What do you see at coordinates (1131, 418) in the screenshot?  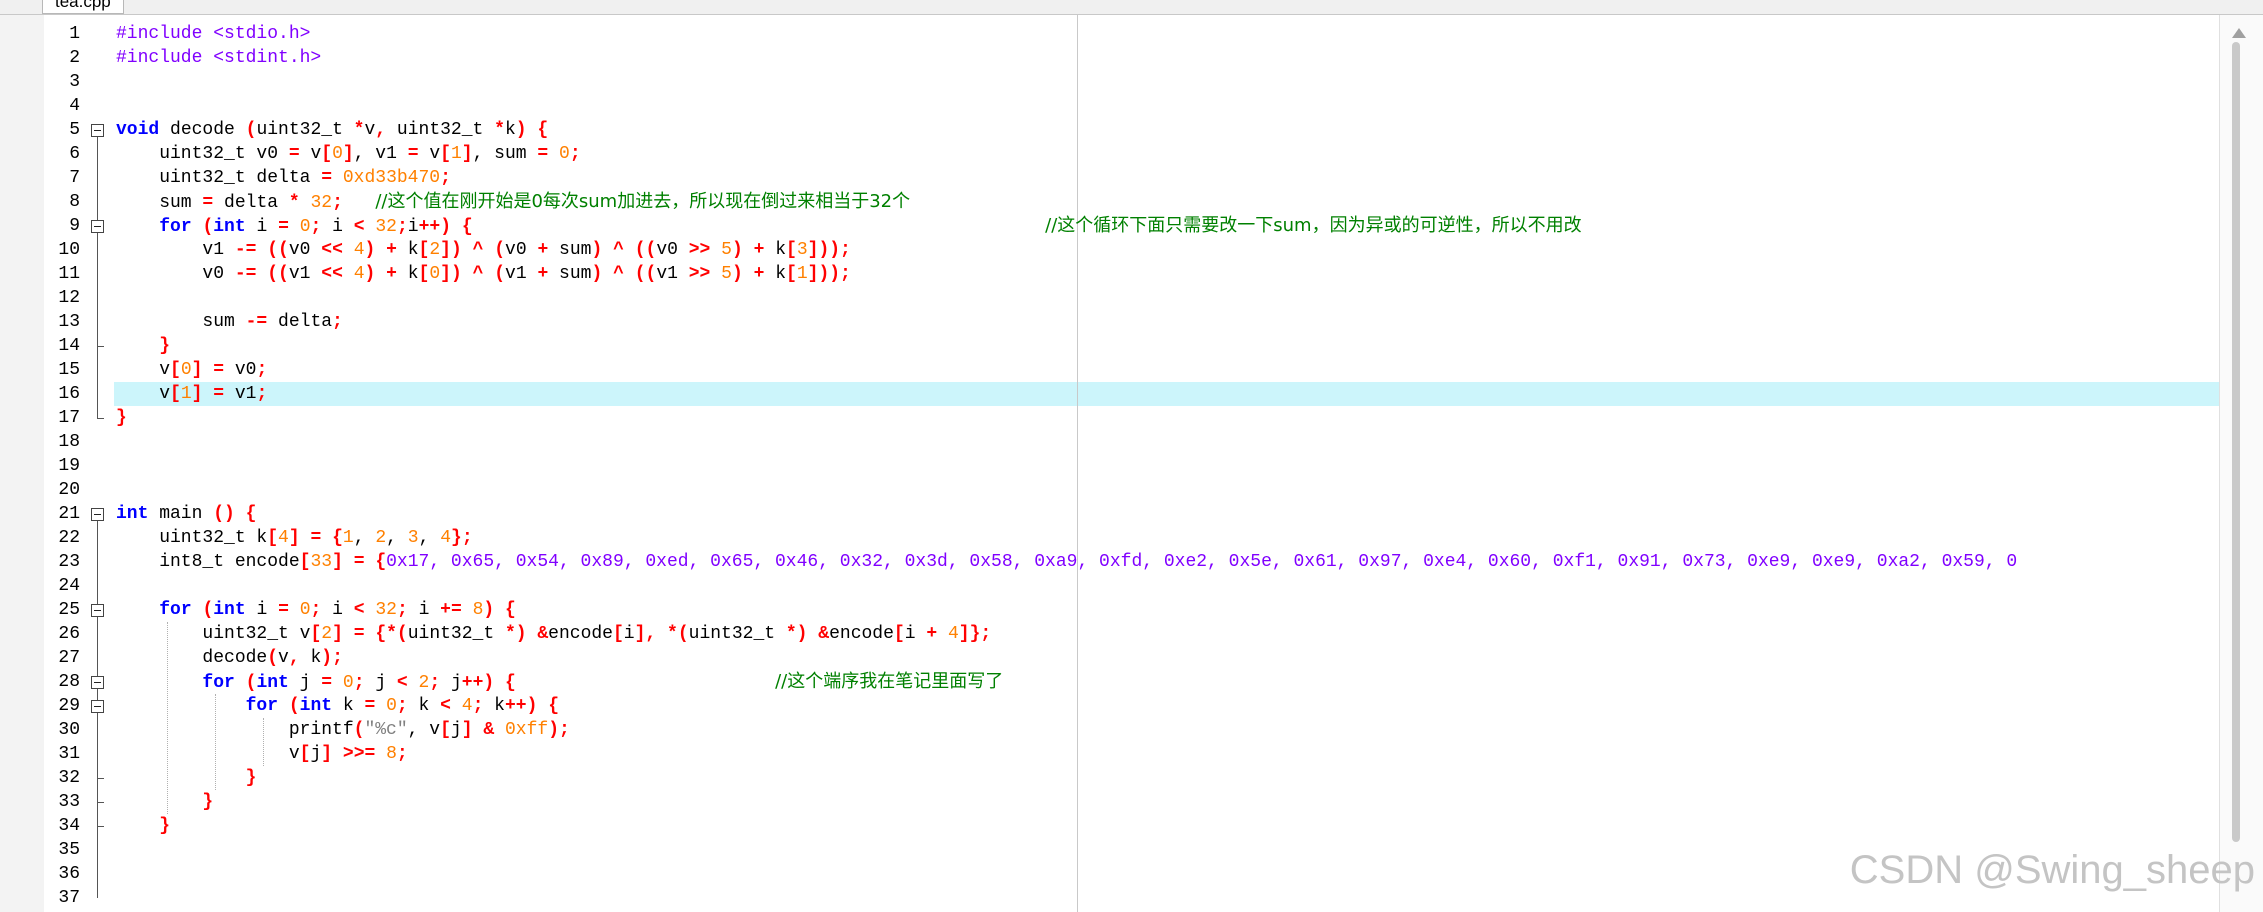 I see `code-line: 17}` at bounding box center [1131, 418].